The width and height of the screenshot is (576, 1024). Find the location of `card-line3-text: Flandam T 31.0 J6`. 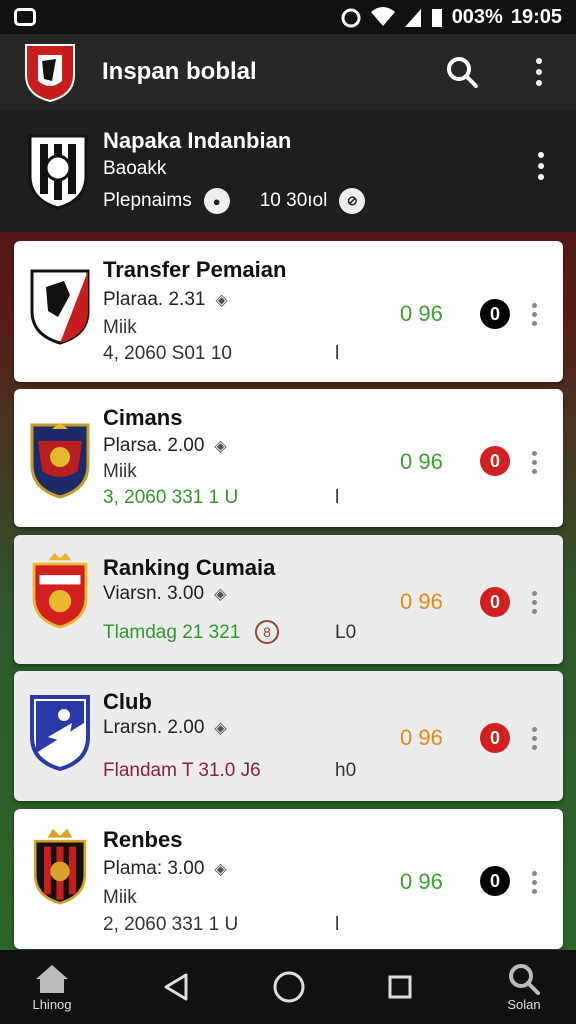

card-line3-text: Flandam T 31.0 J6 is located at coordinates (182, 770).